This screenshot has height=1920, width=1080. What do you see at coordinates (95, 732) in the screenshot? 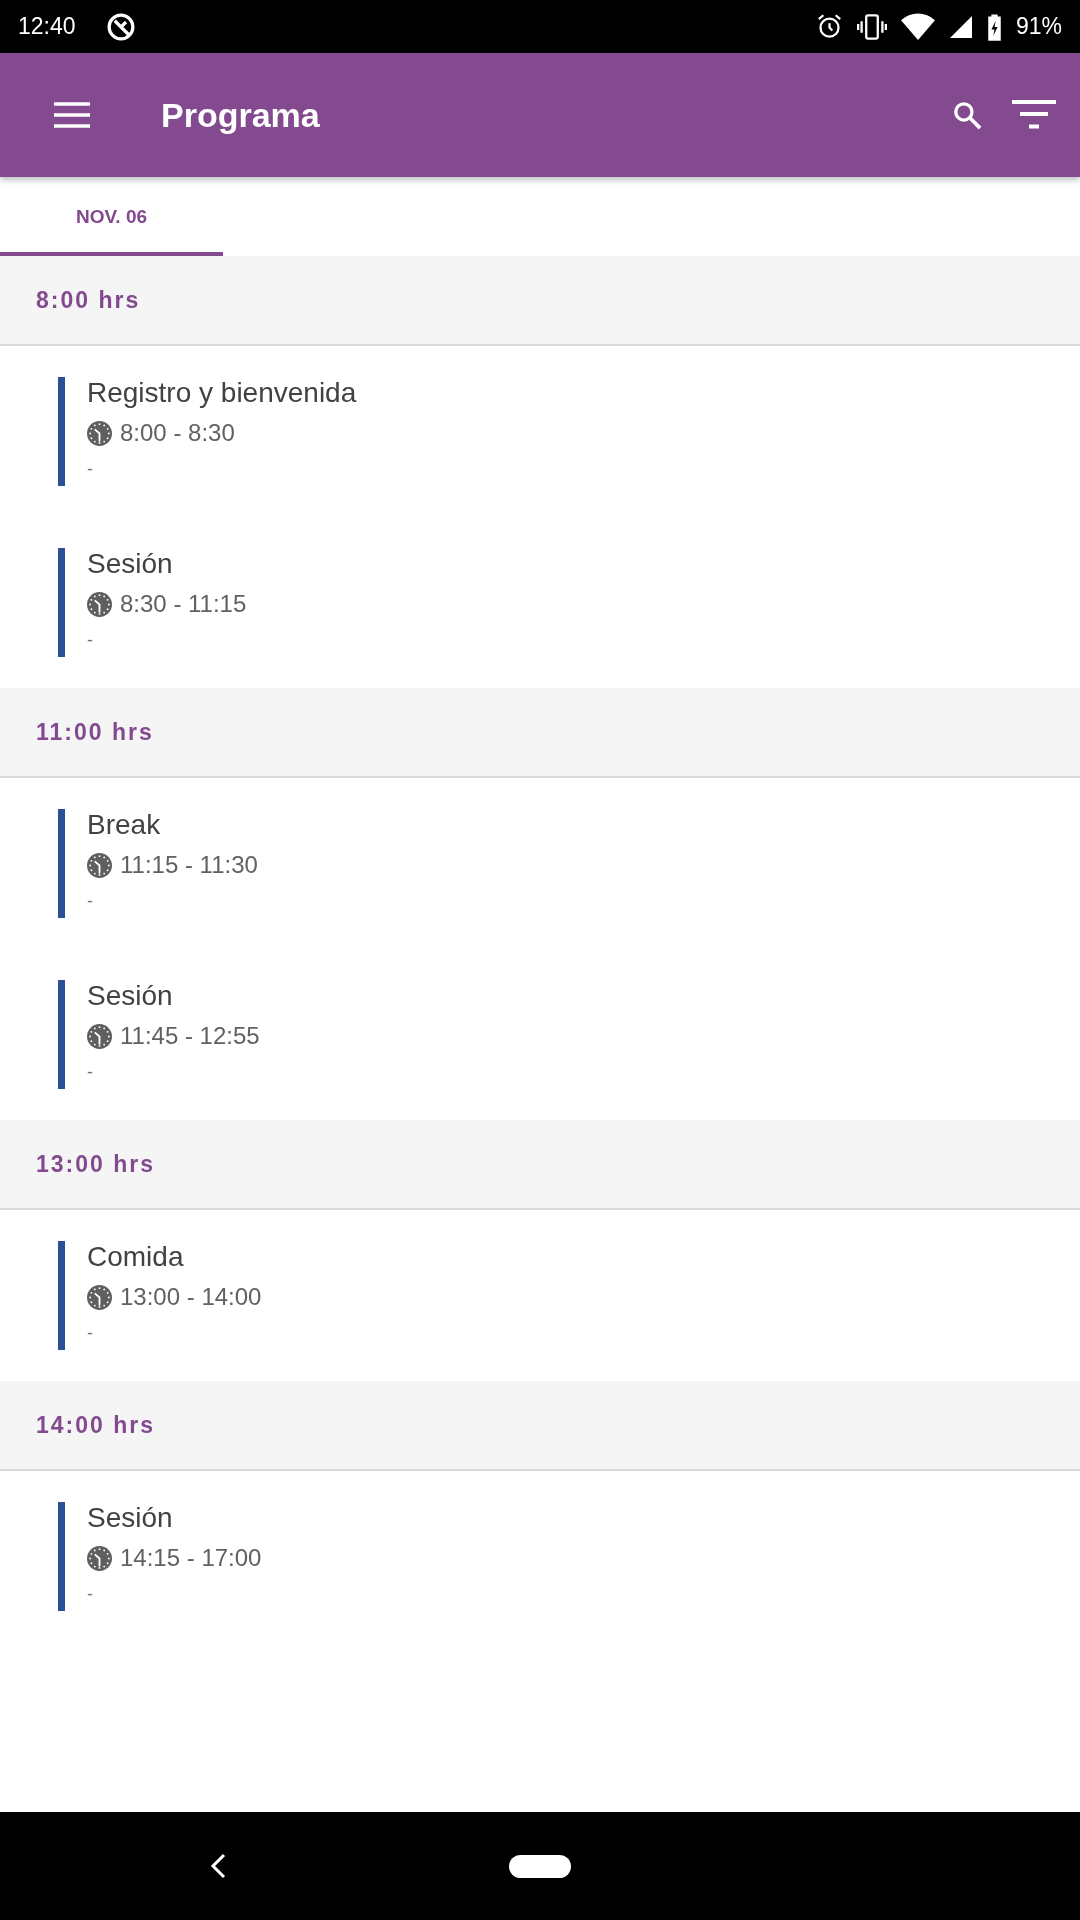
I see `section-time-heading: 11:00 hrs` at bounding box center [95, 732].